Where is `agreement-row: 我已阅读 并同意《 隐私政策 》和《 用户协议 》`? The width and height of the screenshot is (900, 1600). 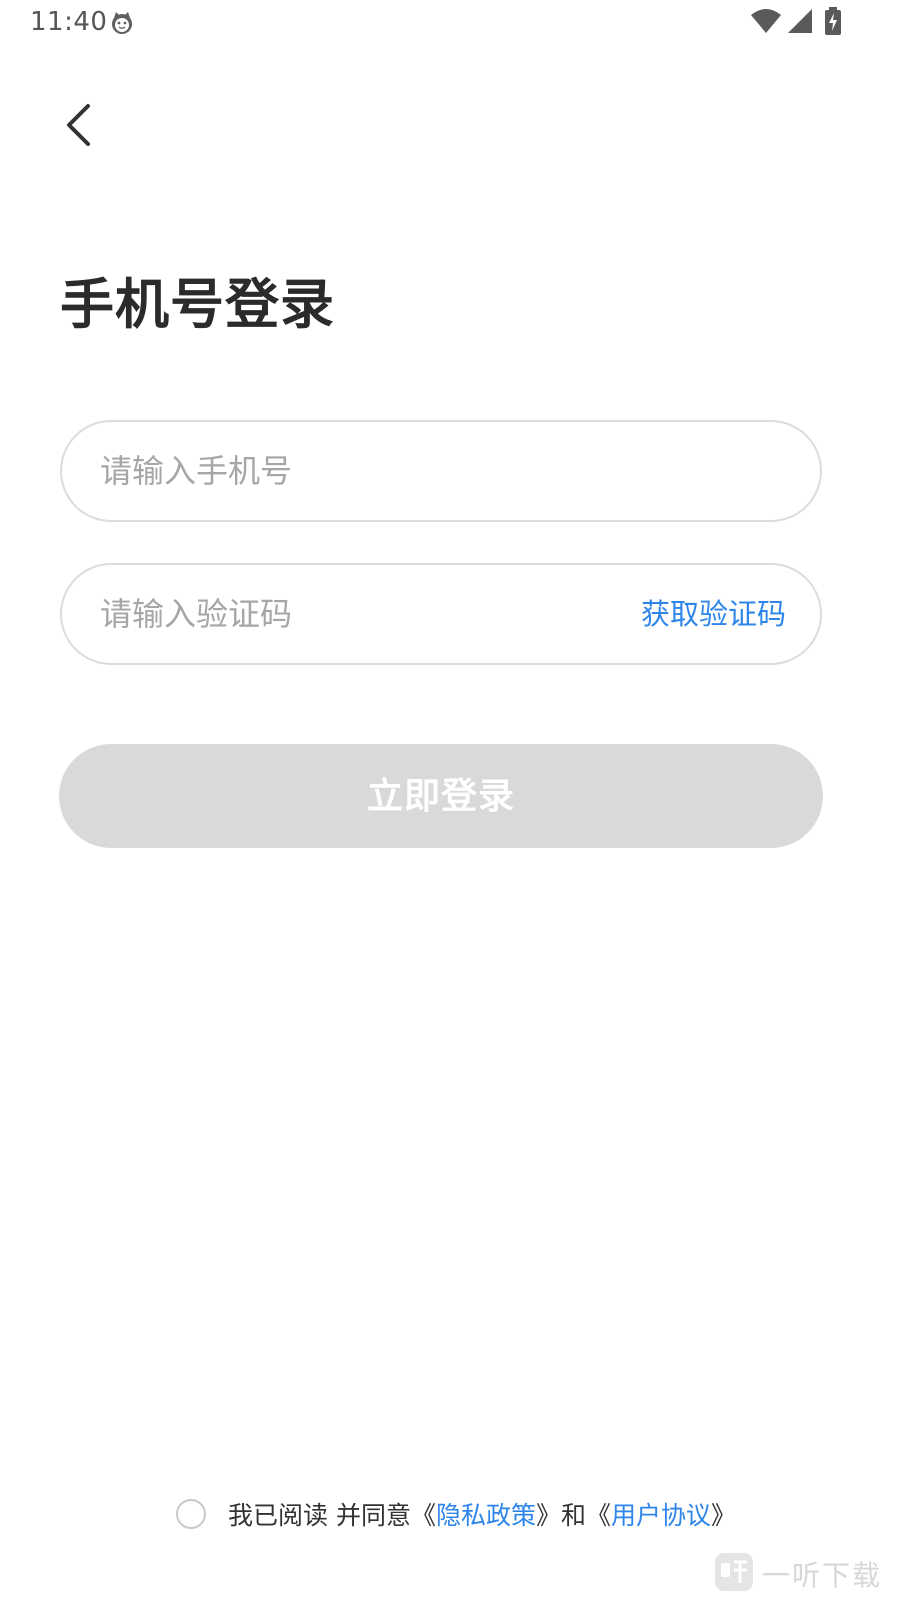
agreement-row: 我已阅读 并同意《 隐私政策 》和《 用户协议 》 is located at coordinates (456, 1514).